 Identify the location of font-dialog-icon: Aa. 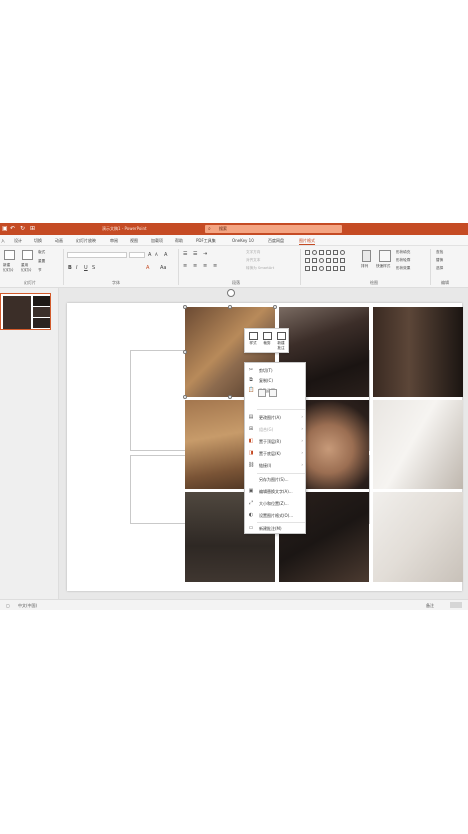
(163, 268).